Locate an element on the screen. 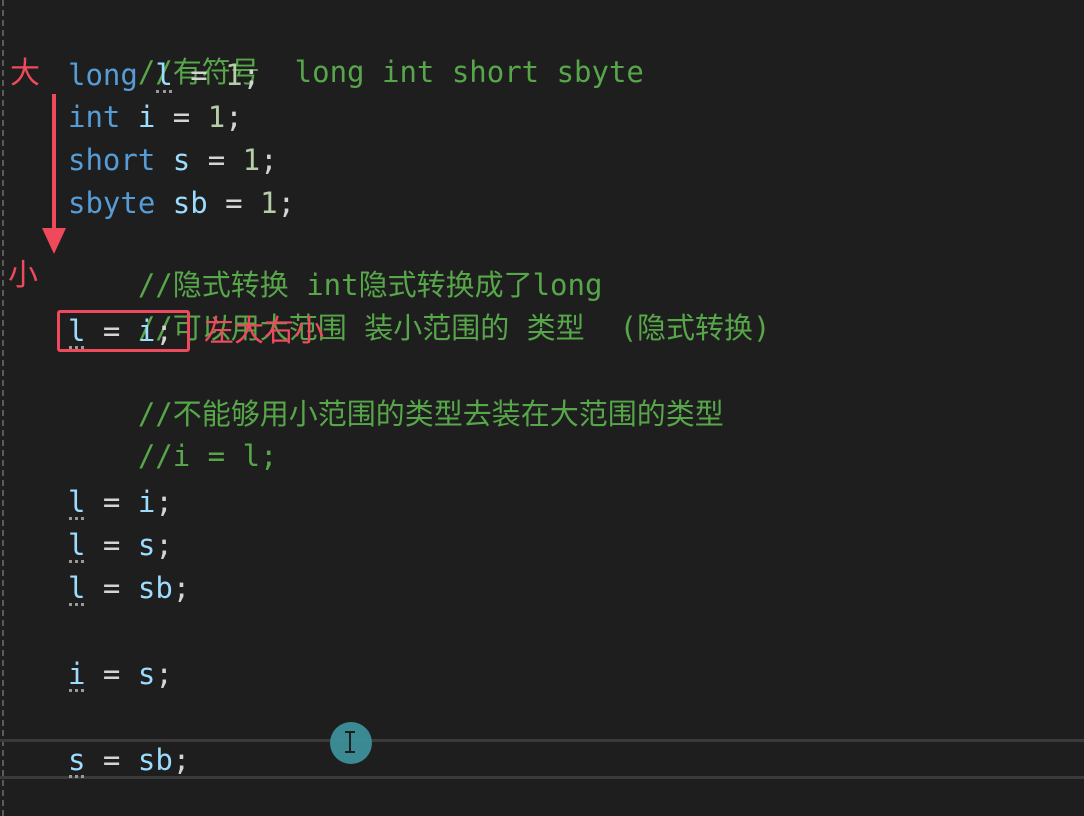  editor-gutter is located at coordinates (3, 408).